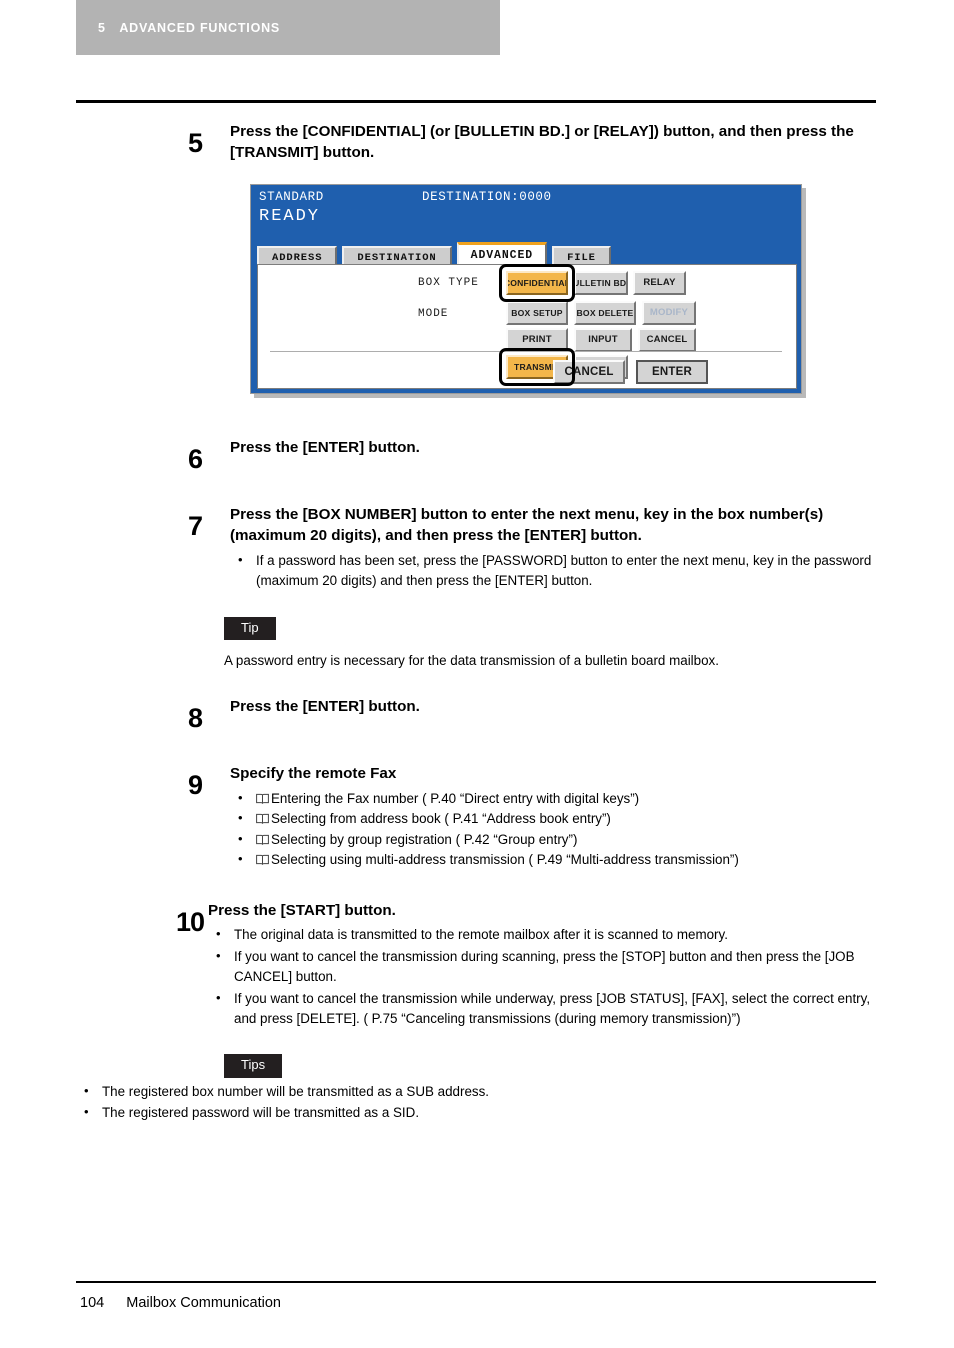  I want to click on callout-ring-transmit, so click(537, 366).